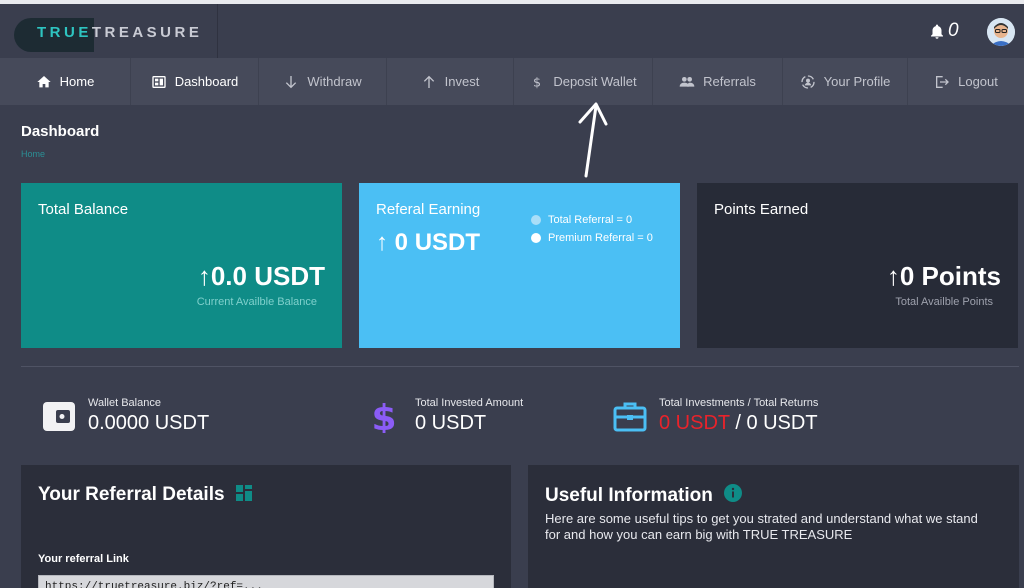 The width and height of the screenshot is (1024, 588). What do you see at coordinates (83, 209) in the screenshot?
I see `total-balance-title: Total Balance` at bounding box center [83, 209].